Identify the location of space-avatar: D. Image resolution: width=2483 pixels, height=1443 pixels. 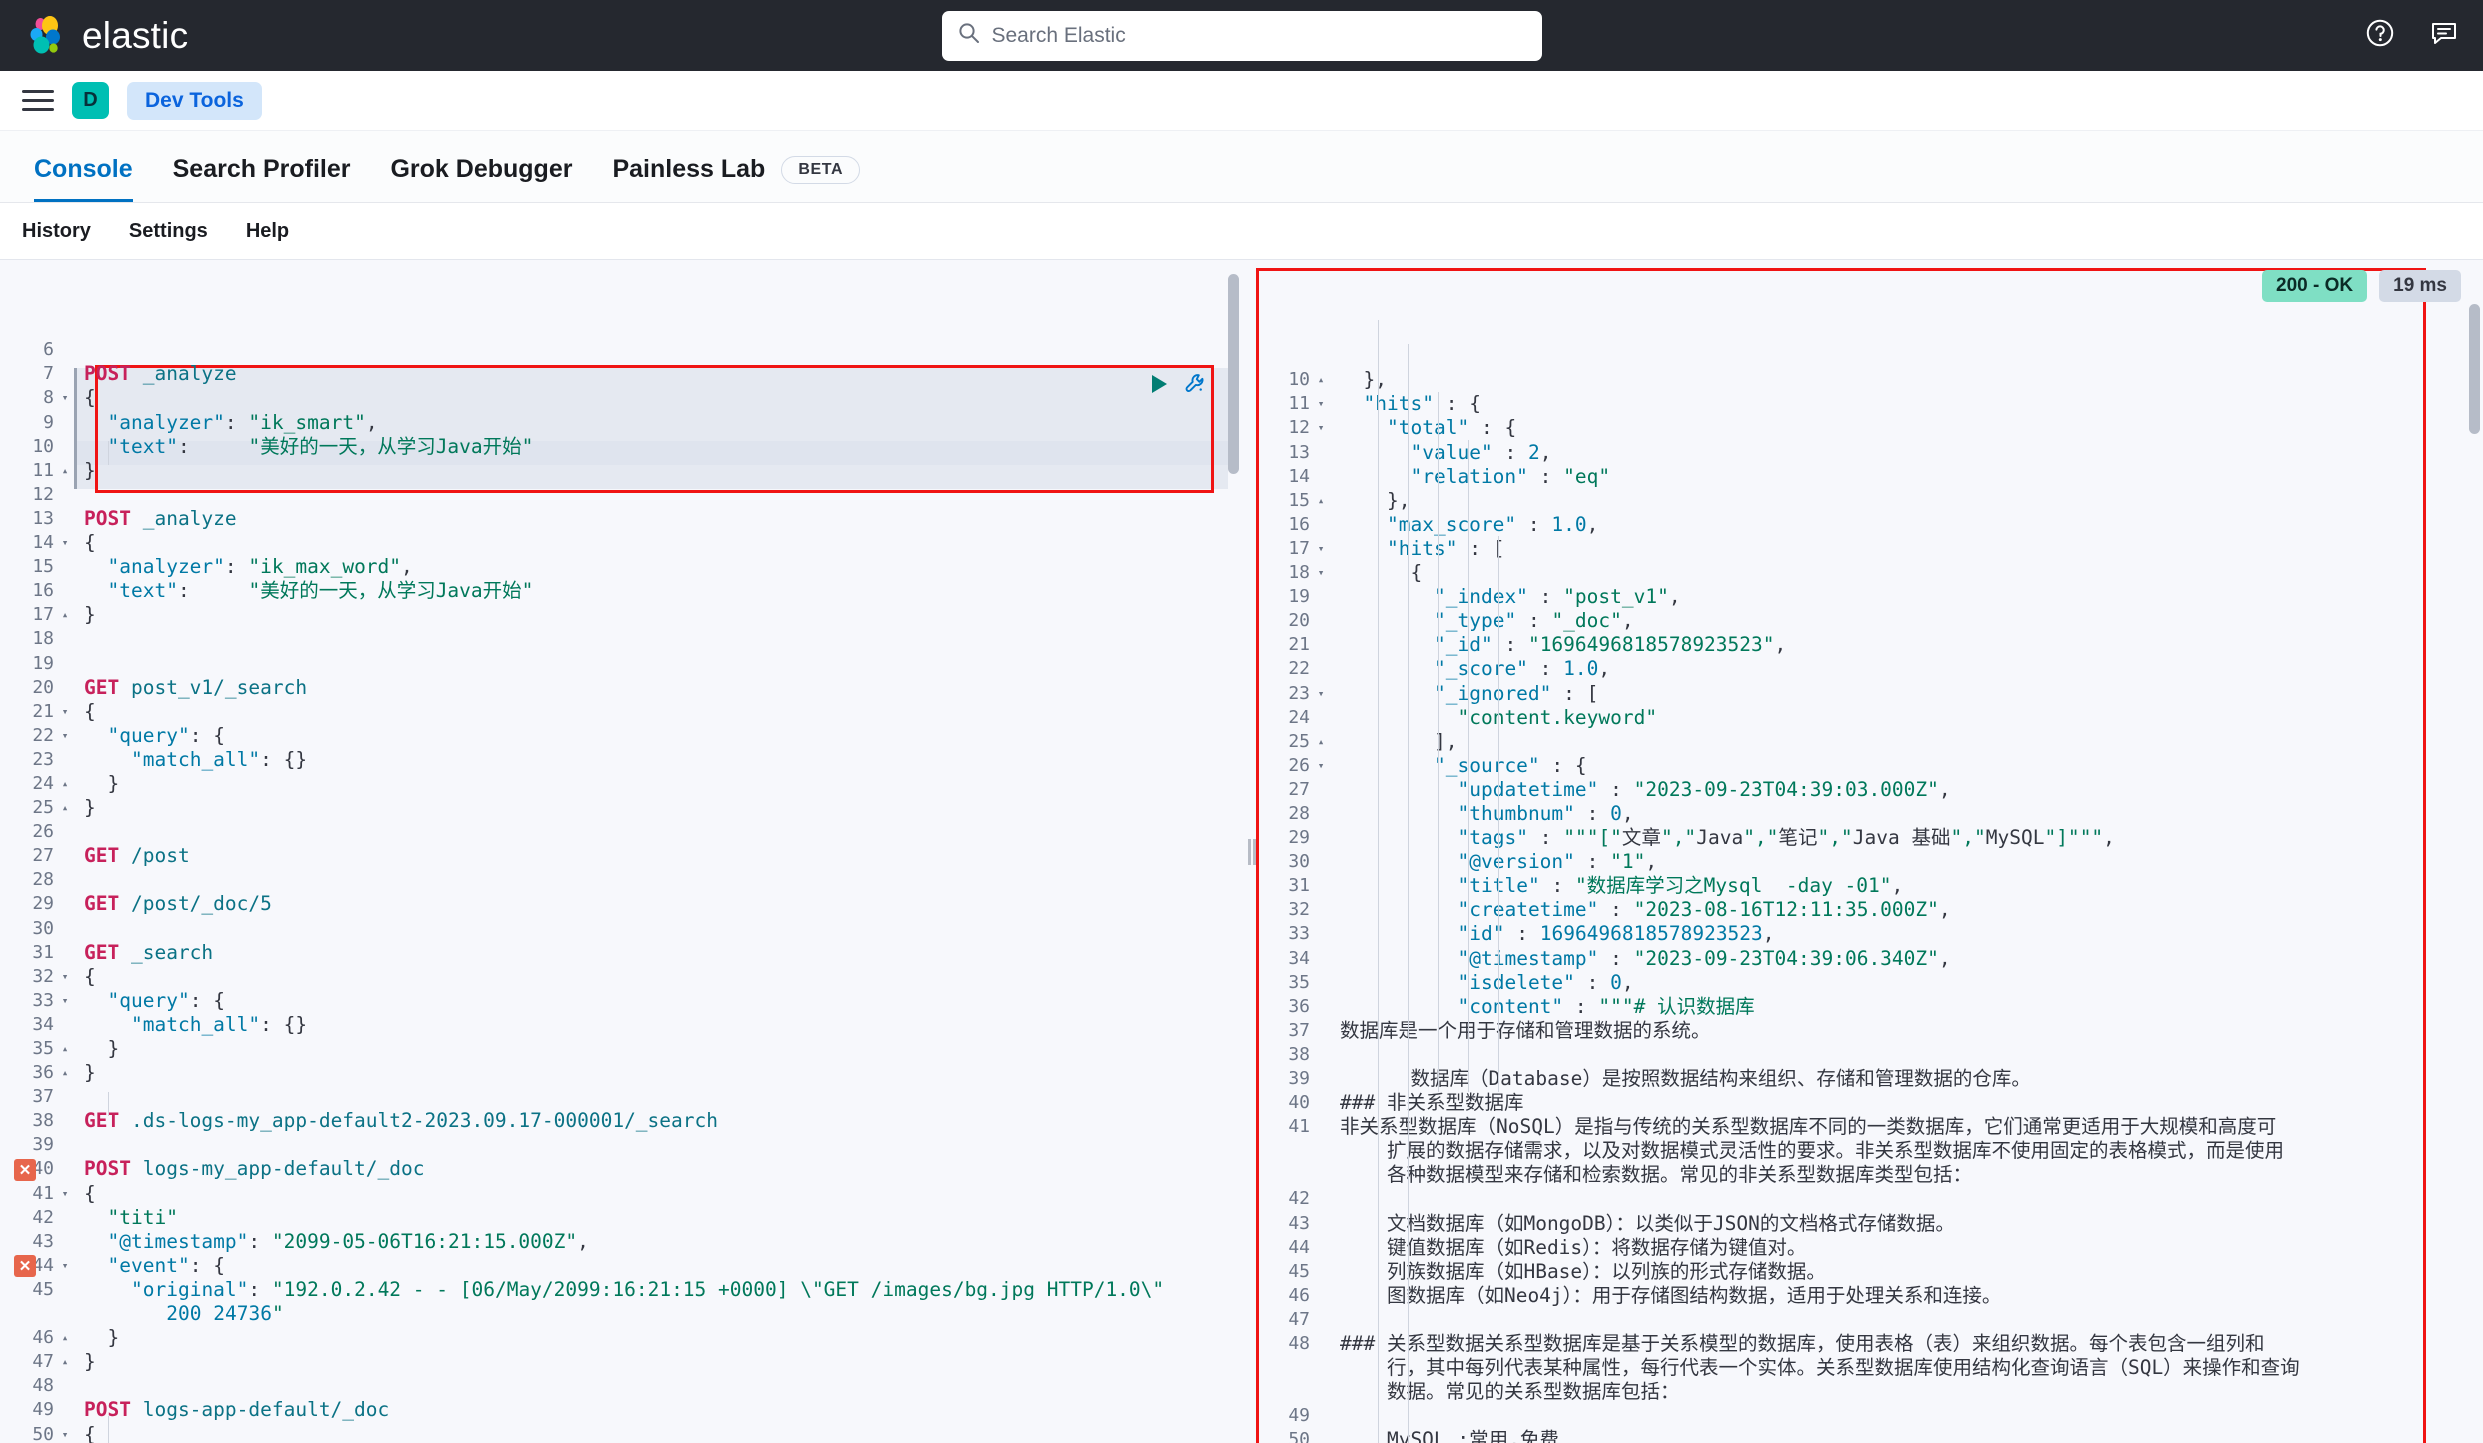
(90, 100).